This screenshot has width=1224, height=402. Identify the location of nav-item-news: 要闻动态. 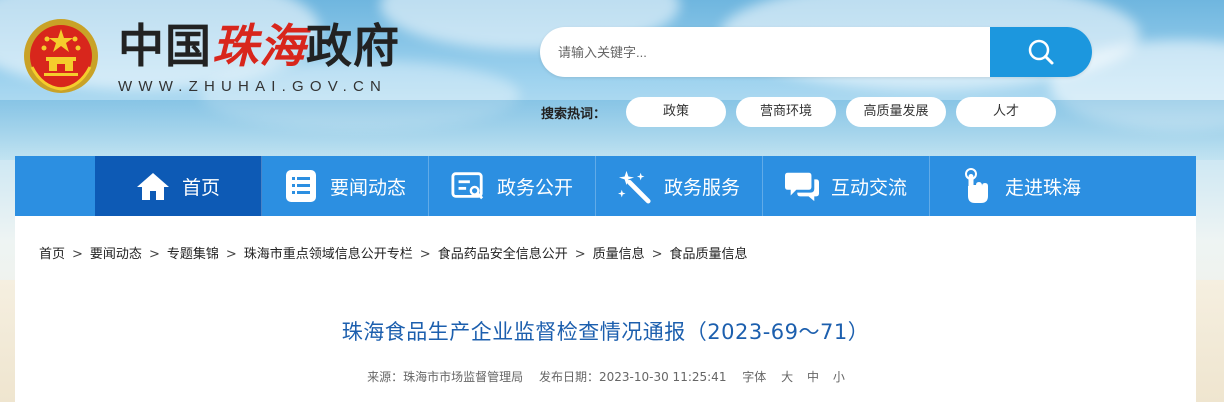
(345, 186).